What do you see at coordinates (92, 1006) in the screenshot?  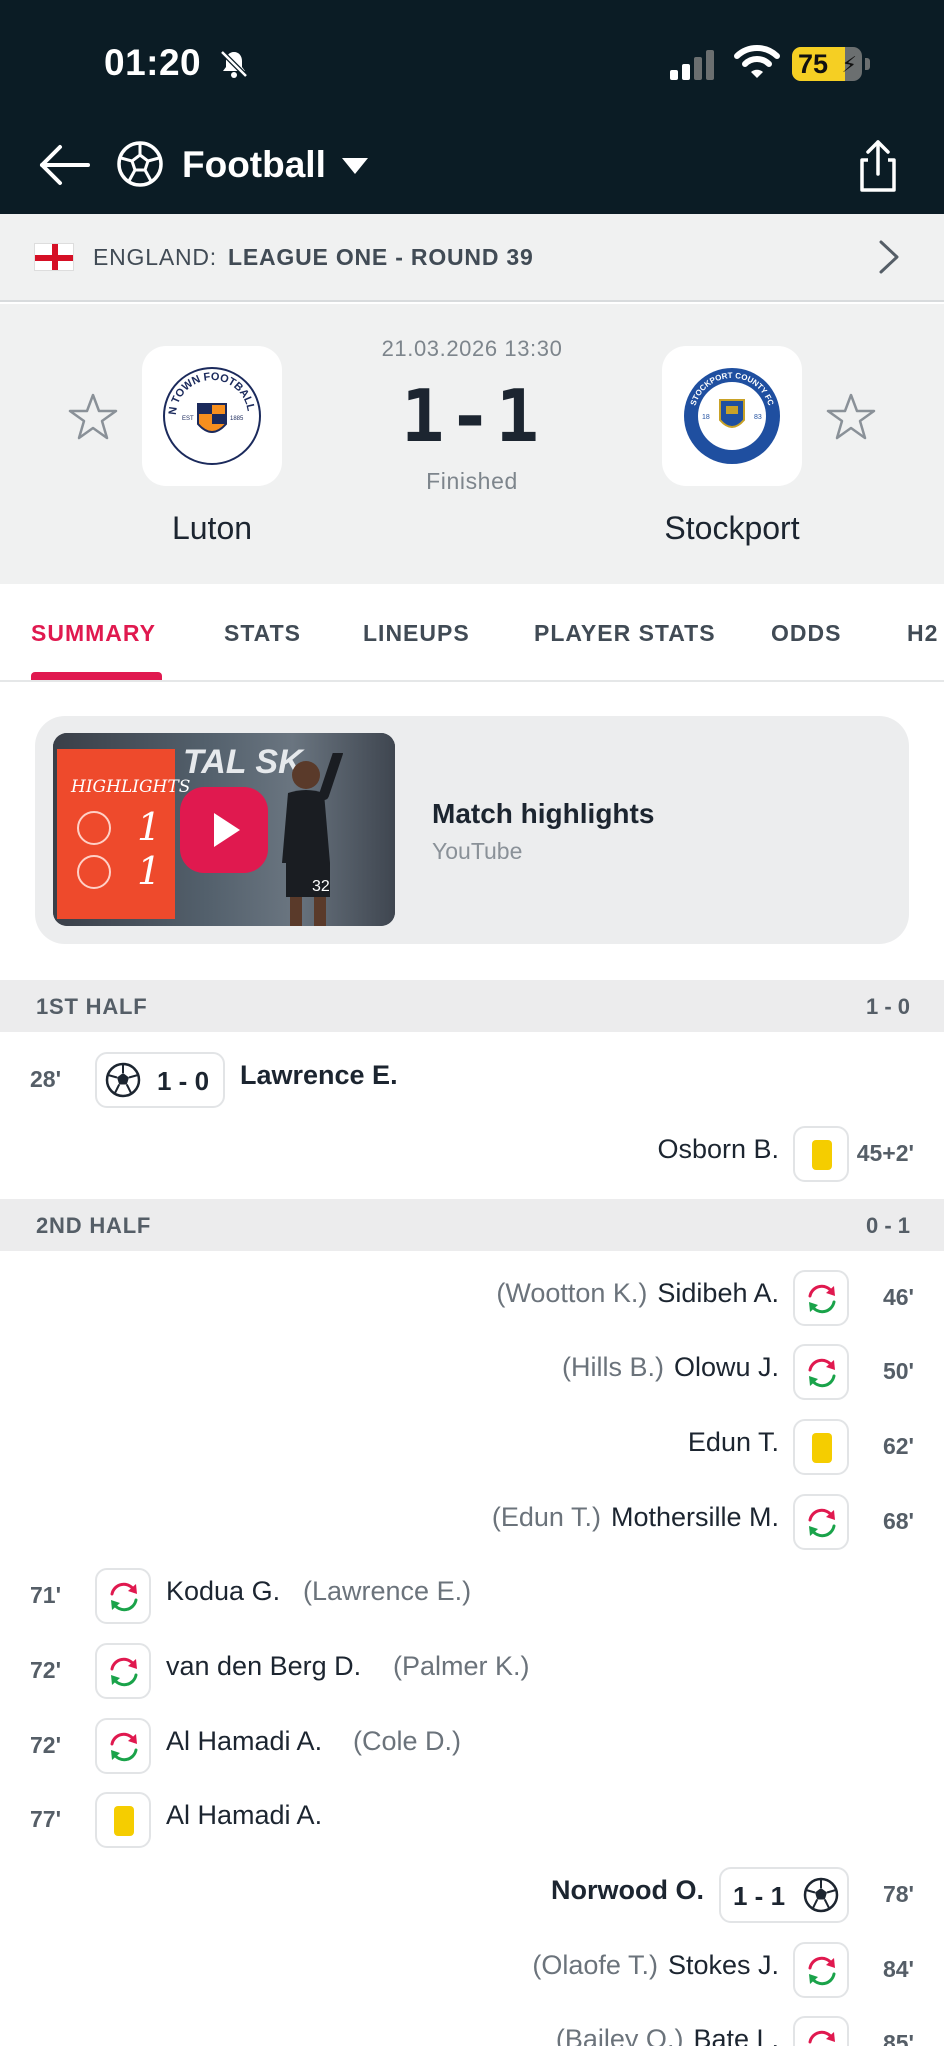 I see `half-label: 1ST HALF` at bounding box center [92, 1006].